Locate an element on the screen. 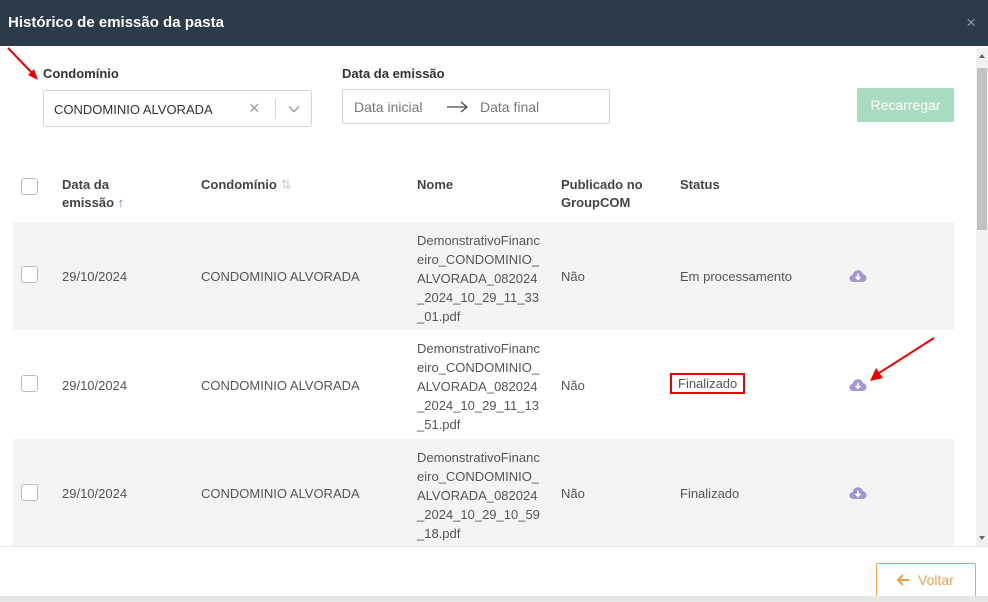 The image size is (988, 602). arrow-left-icon is located at coordinates (902, 580).